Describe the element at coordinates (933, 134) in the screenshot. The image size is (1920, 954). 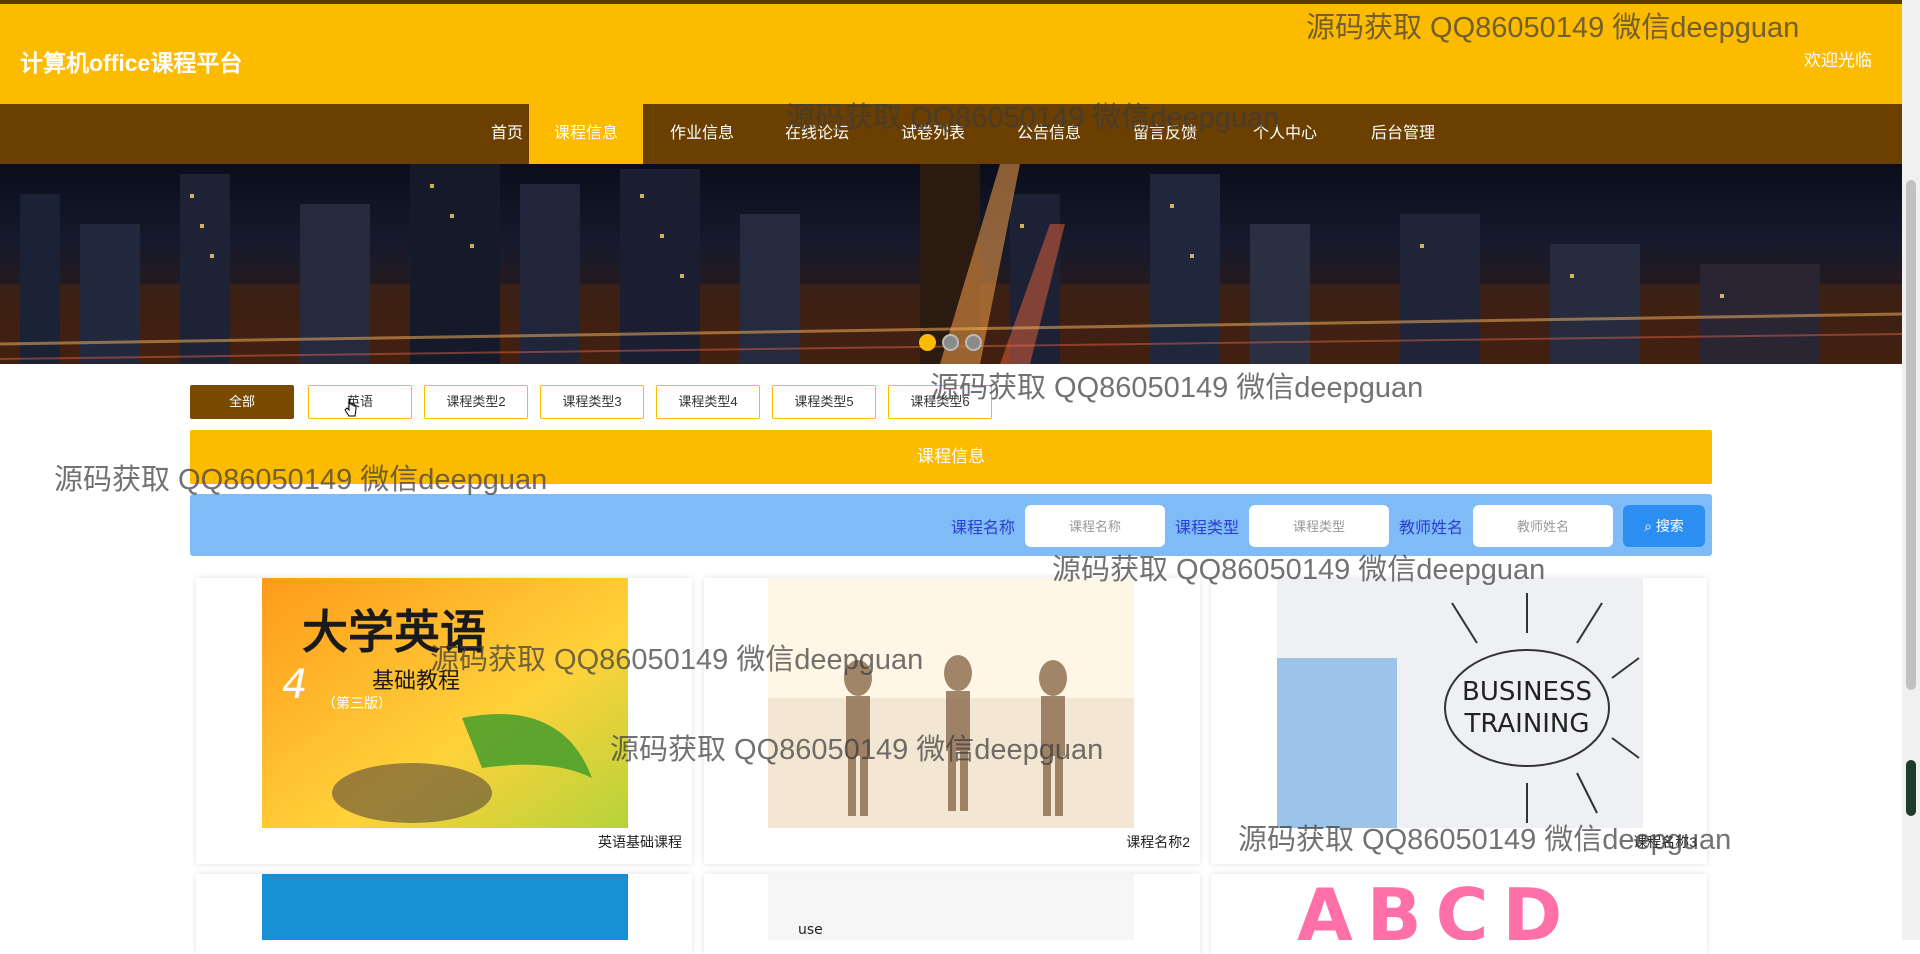
I see `nav-exam-list: 试卷列表` at that location.